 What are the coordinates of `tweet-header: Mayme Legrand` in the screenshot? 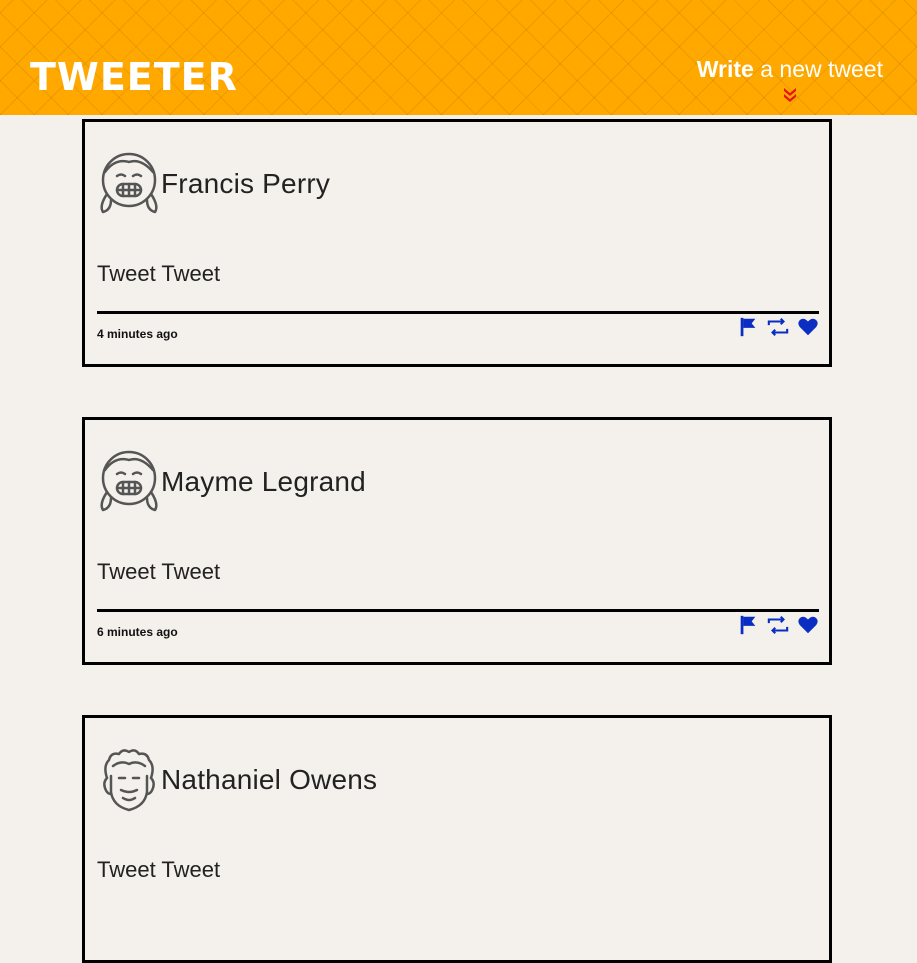 It's located at (231, 482).